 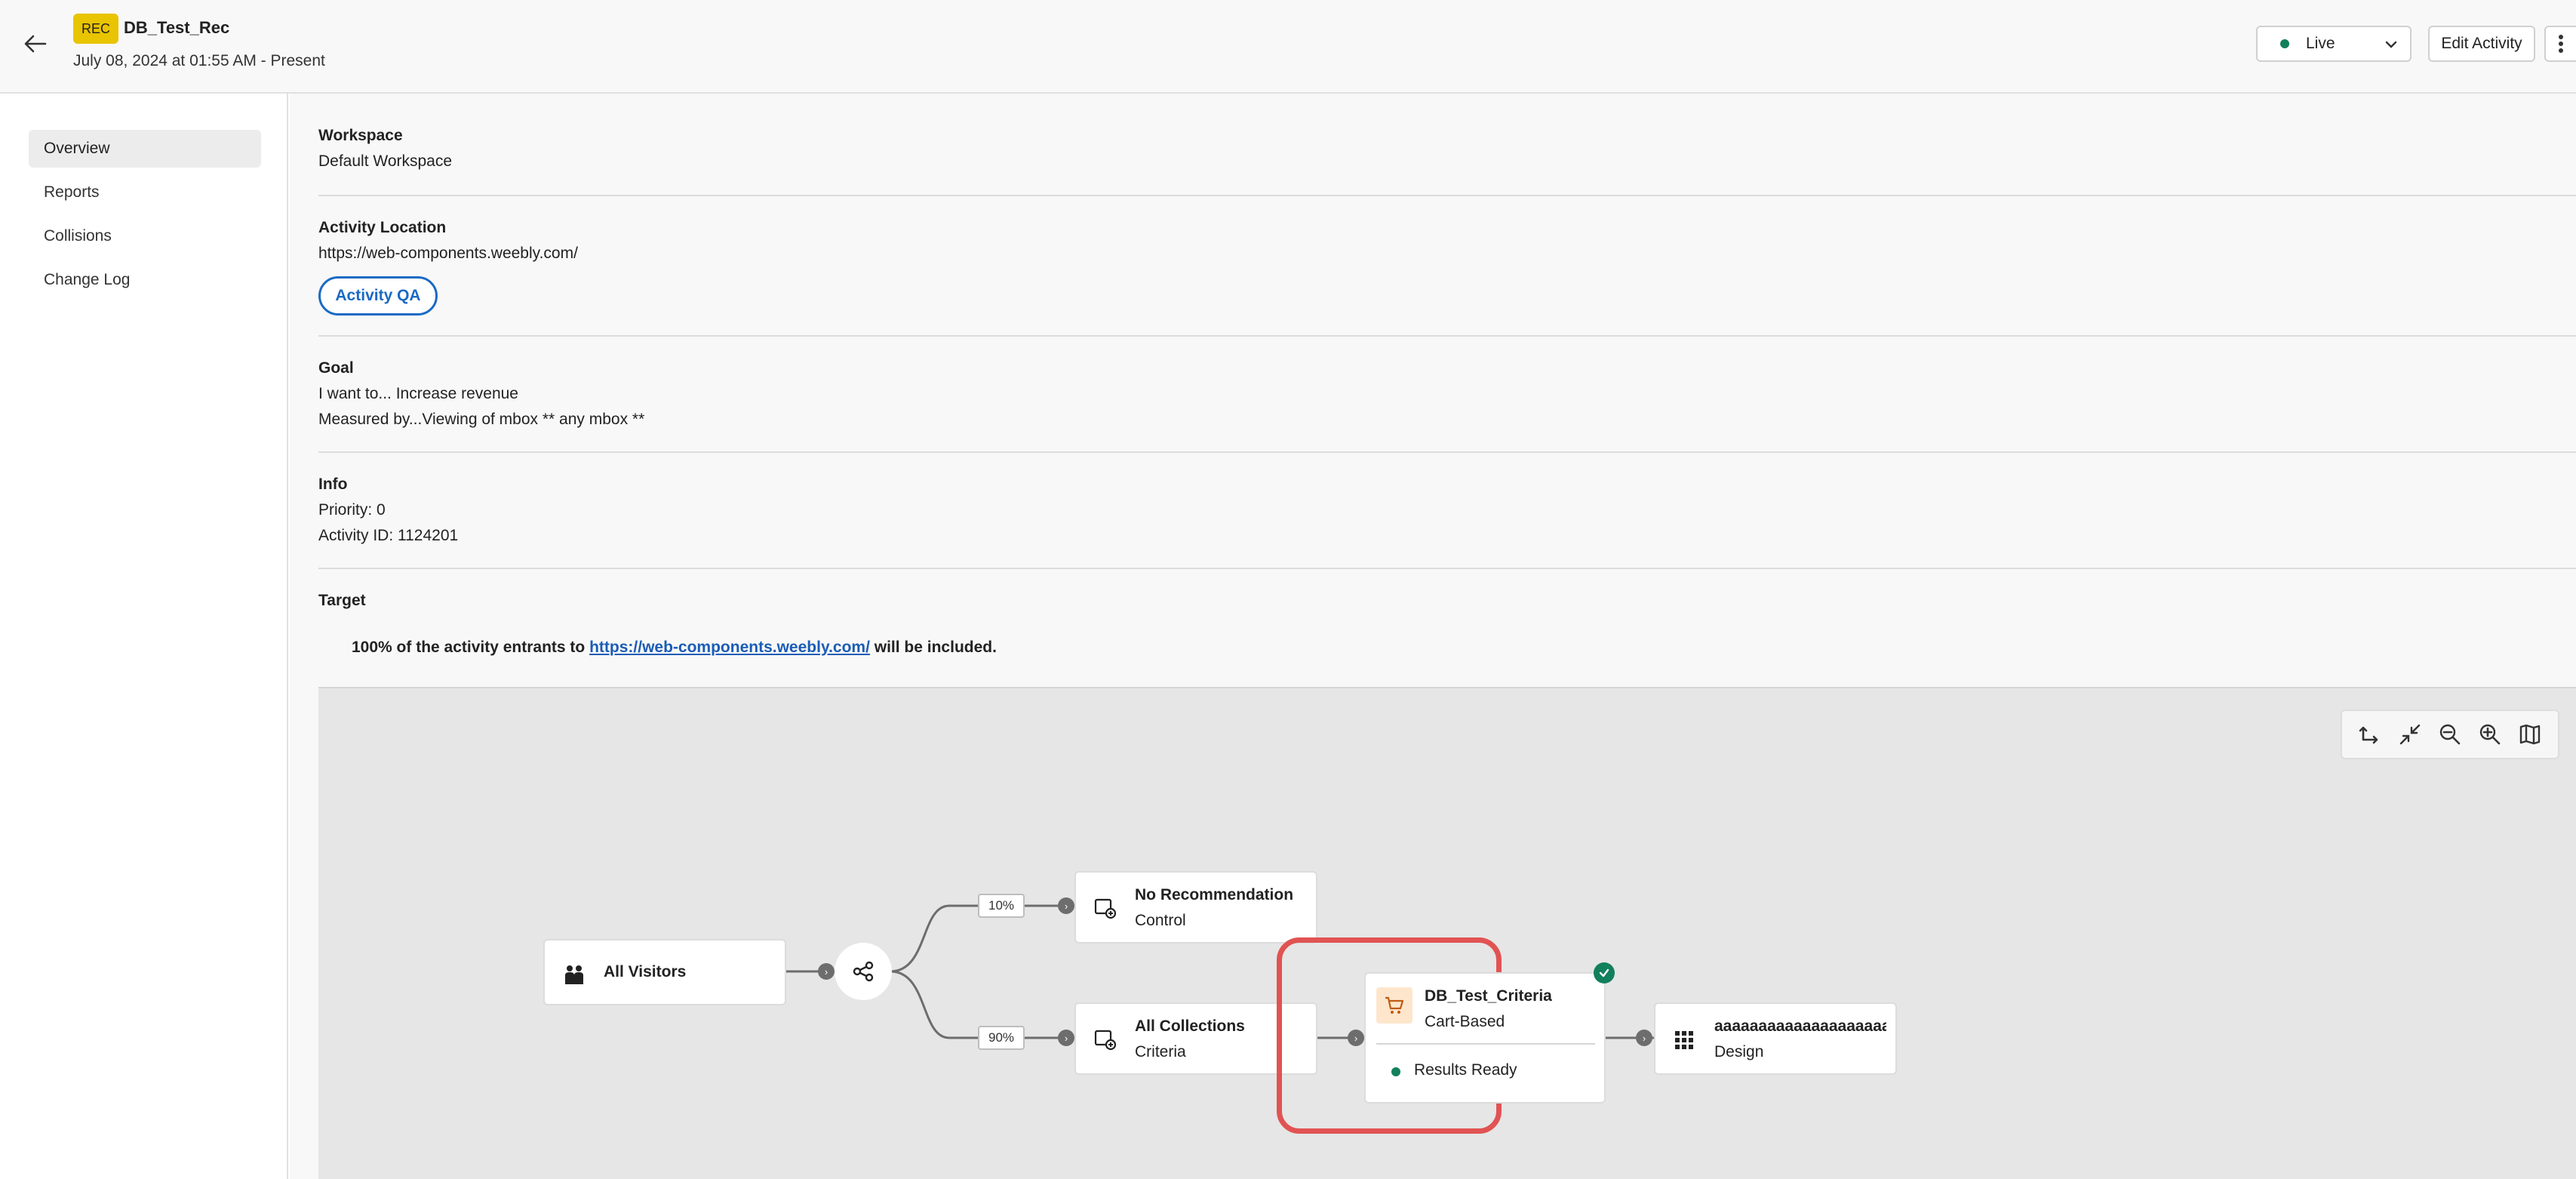 I want to click on more-actions-button, so click(x=2560, y=44).